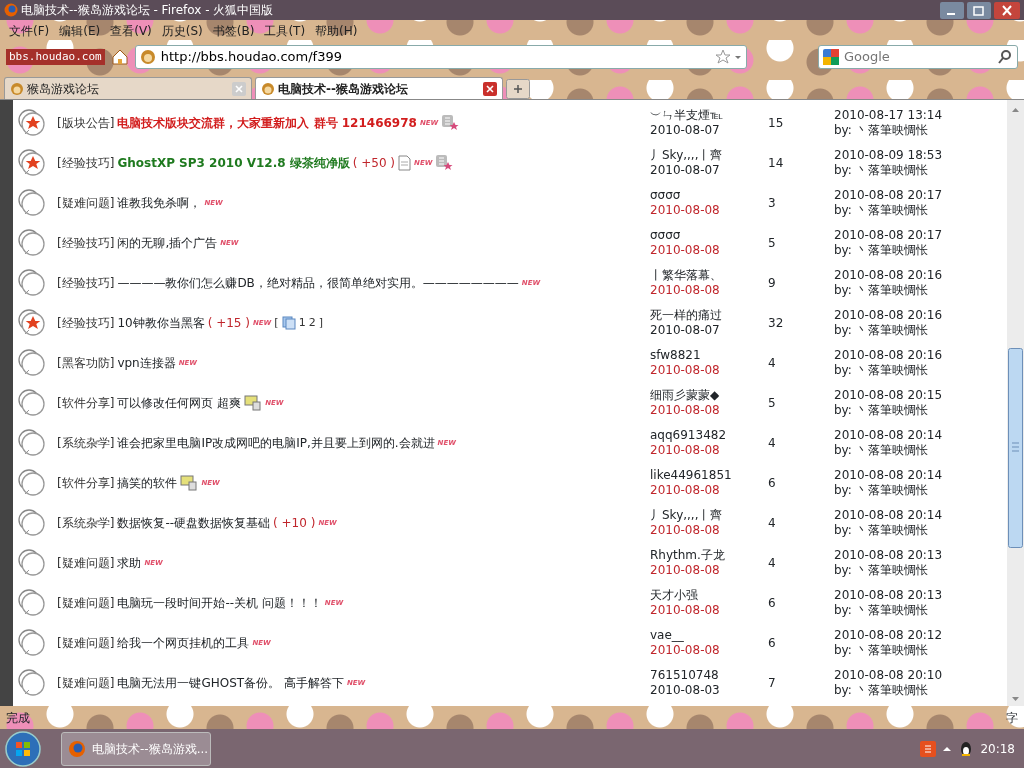  I want to click on last-post-time: 2010-08-08 20:17, so click(888, 235).